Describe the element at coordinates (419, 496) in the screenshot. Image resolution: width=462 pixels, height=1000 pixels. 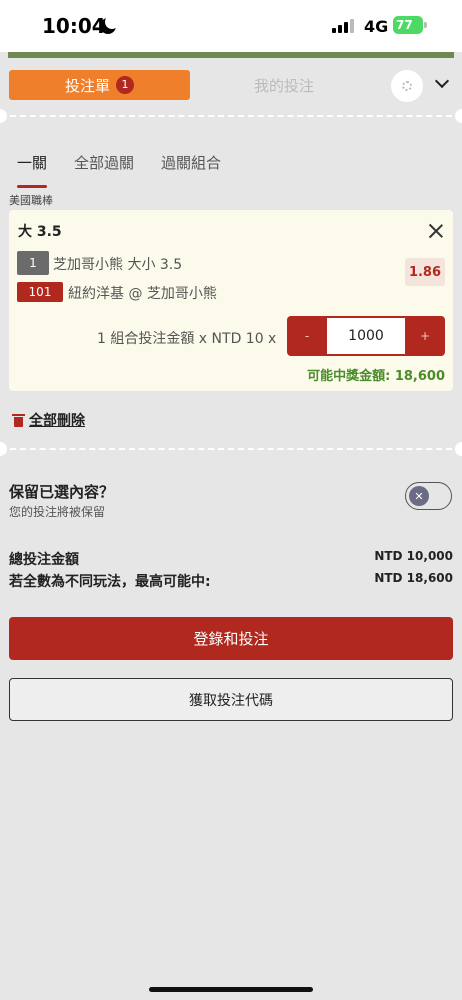
I see `toggle-off-icon: ✕` at that location.